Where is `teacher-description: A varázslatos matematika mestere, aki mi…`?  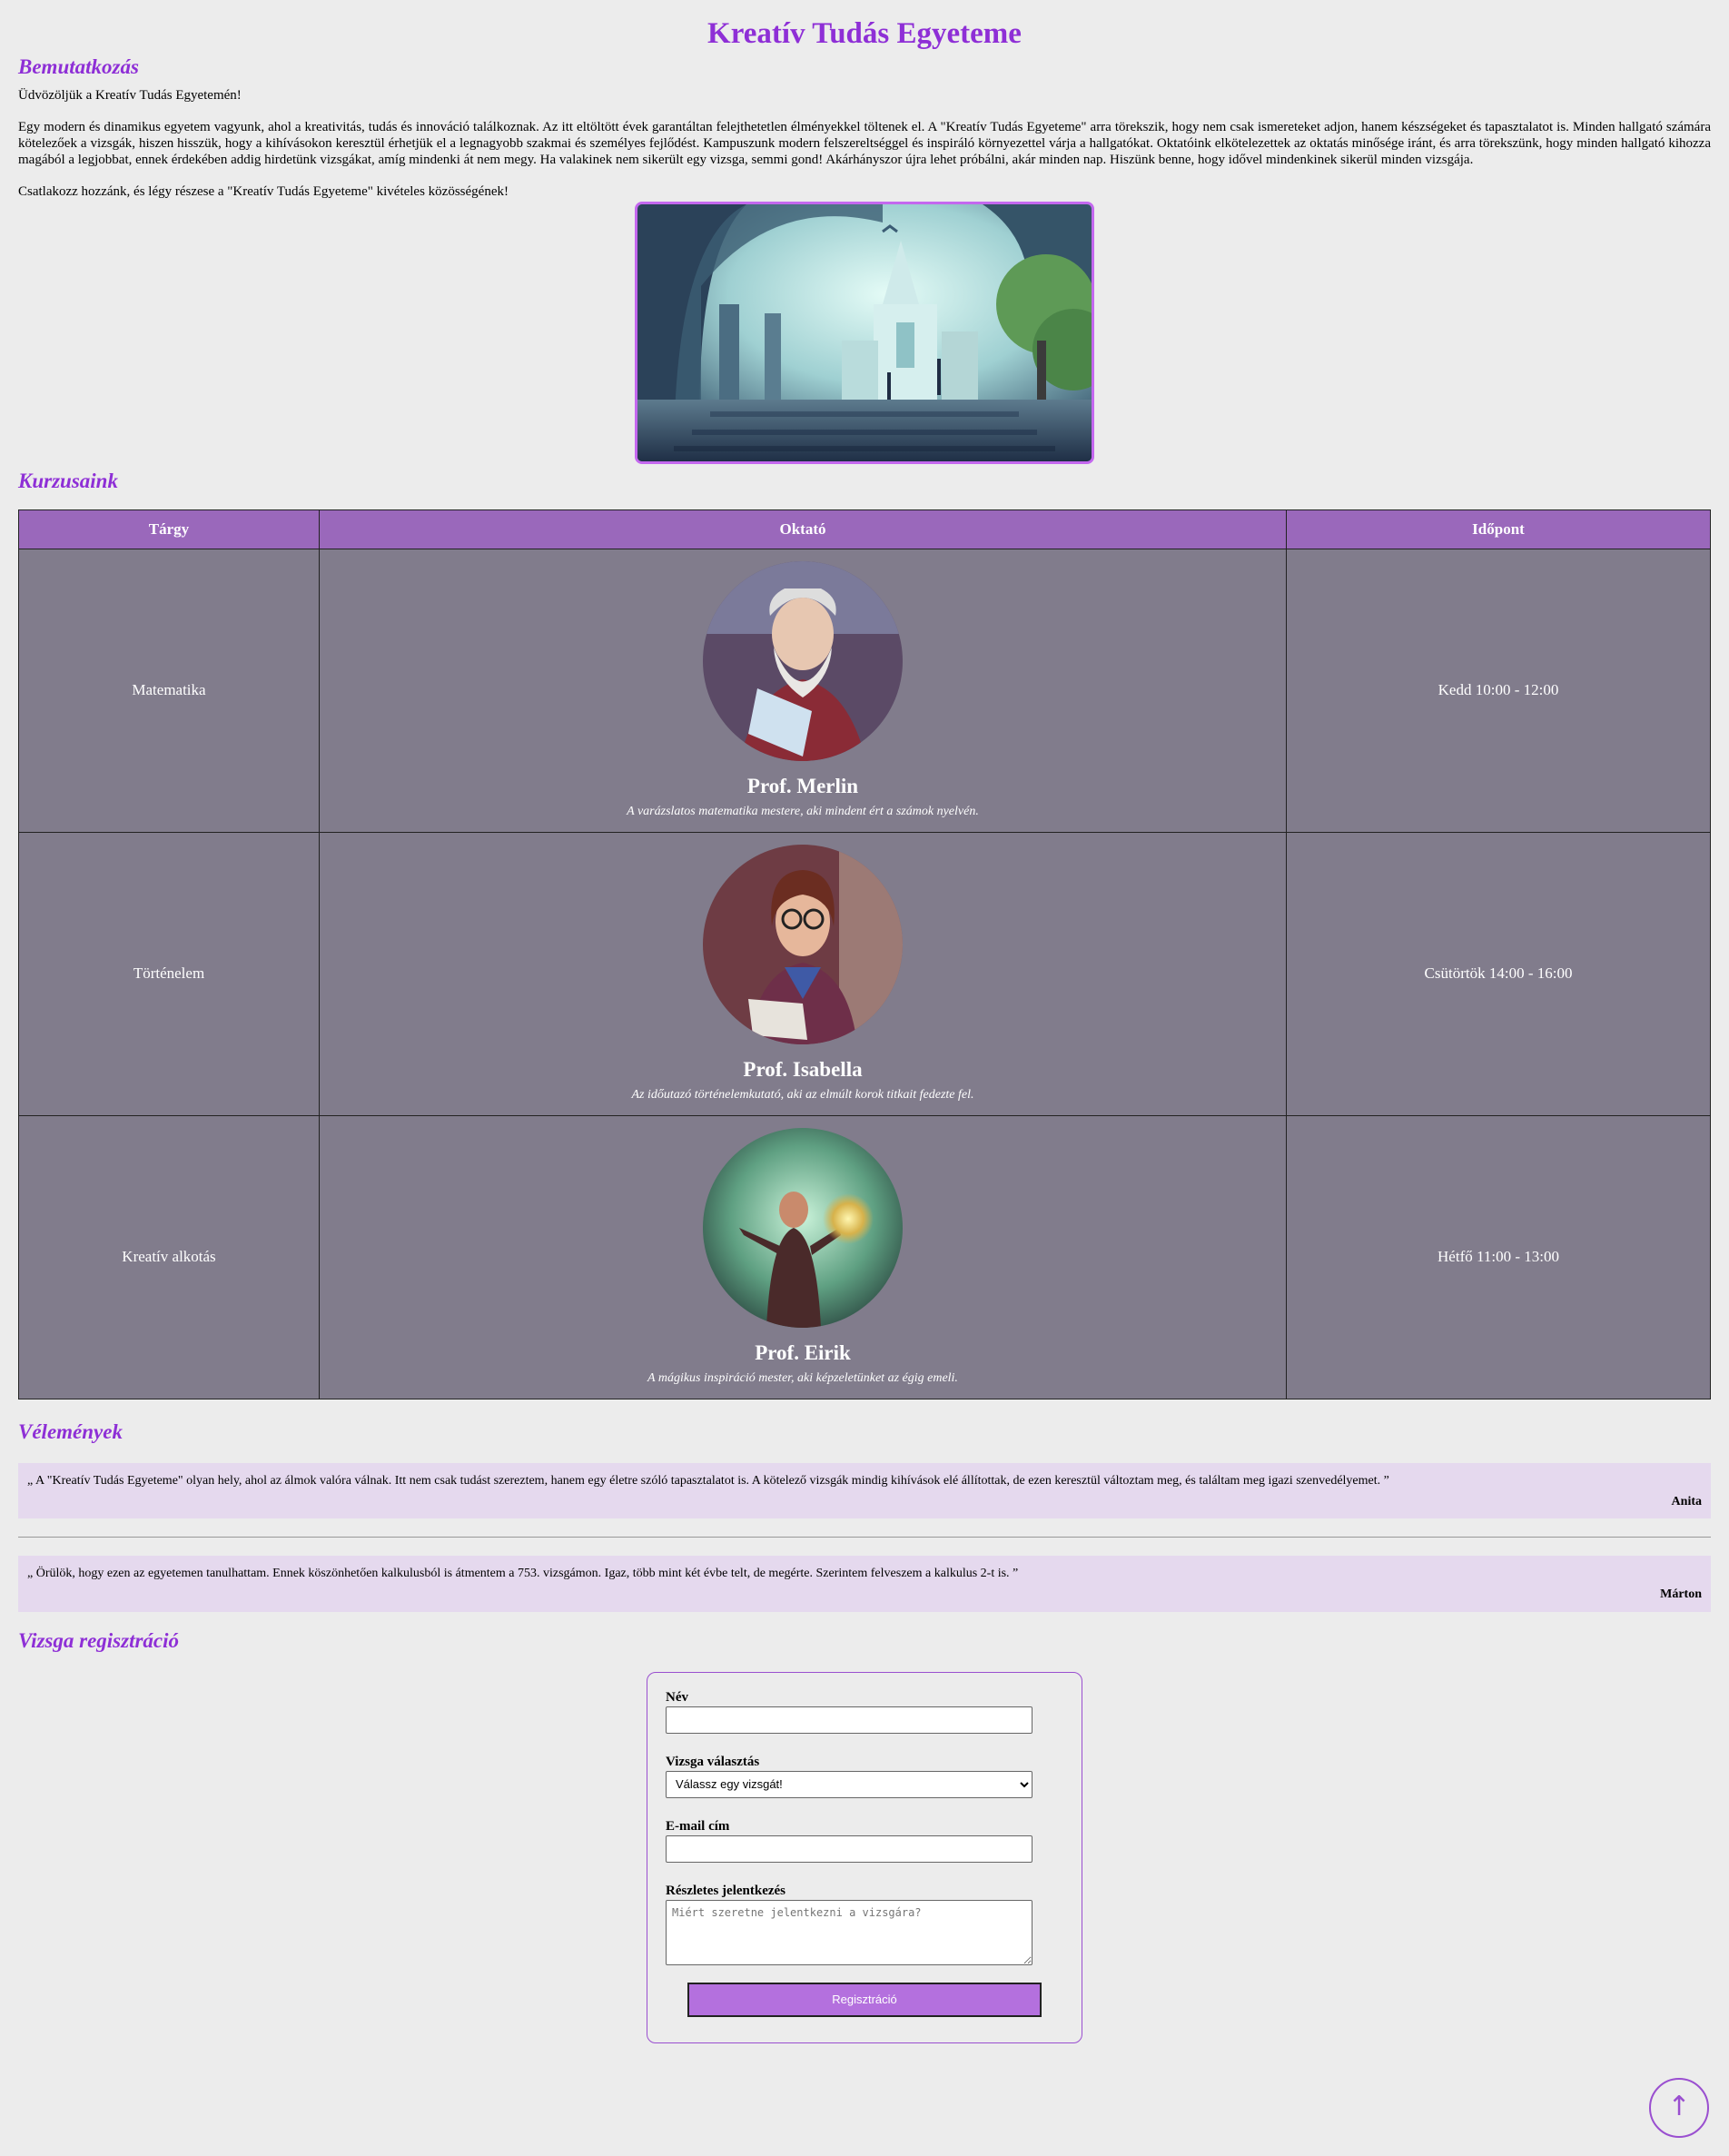 teacher-description: A varázslatos matematika mestere, aki mi… is located at coordinates (803, 812).